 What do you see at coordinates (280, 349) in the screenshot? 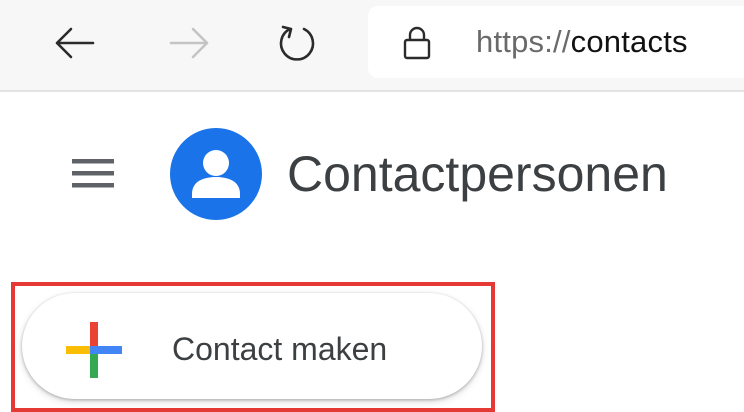
I see `create-contact-label: Contact maken` at bounding box center [280, 349].